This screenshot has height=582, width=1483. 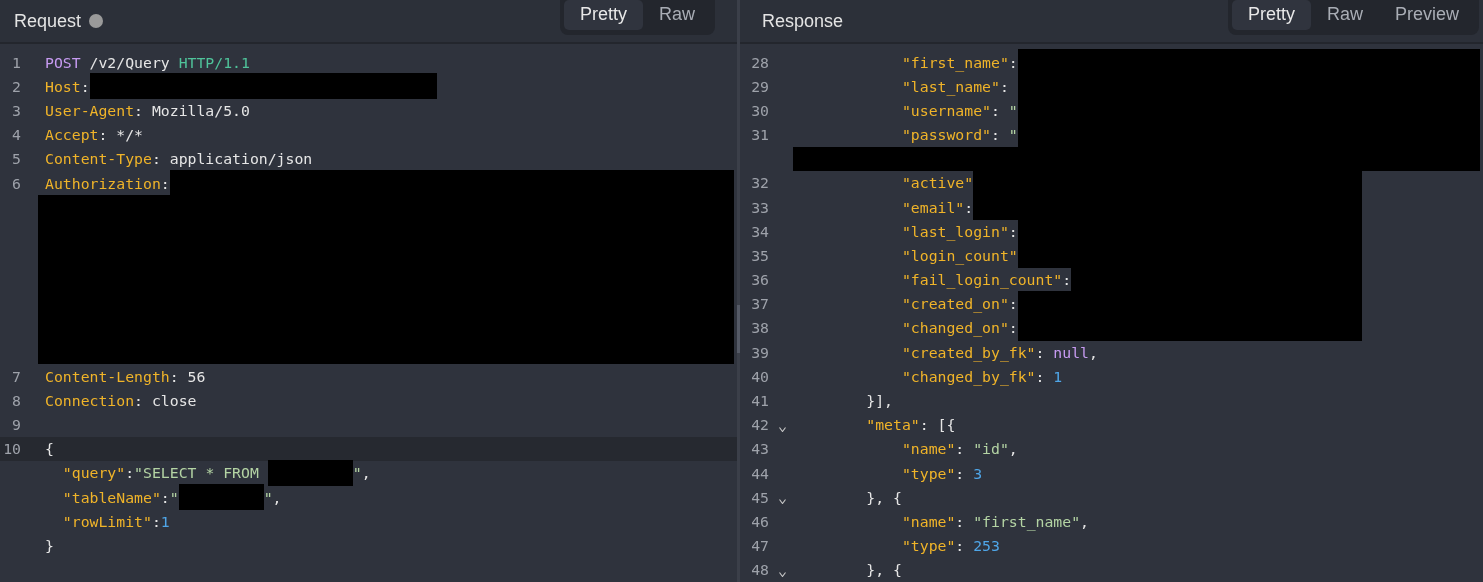 What do you see at coordinates (915, 376) in the screenshot?
I see `code-key: "changed_by_fk"` at bounding box center [915, 376].